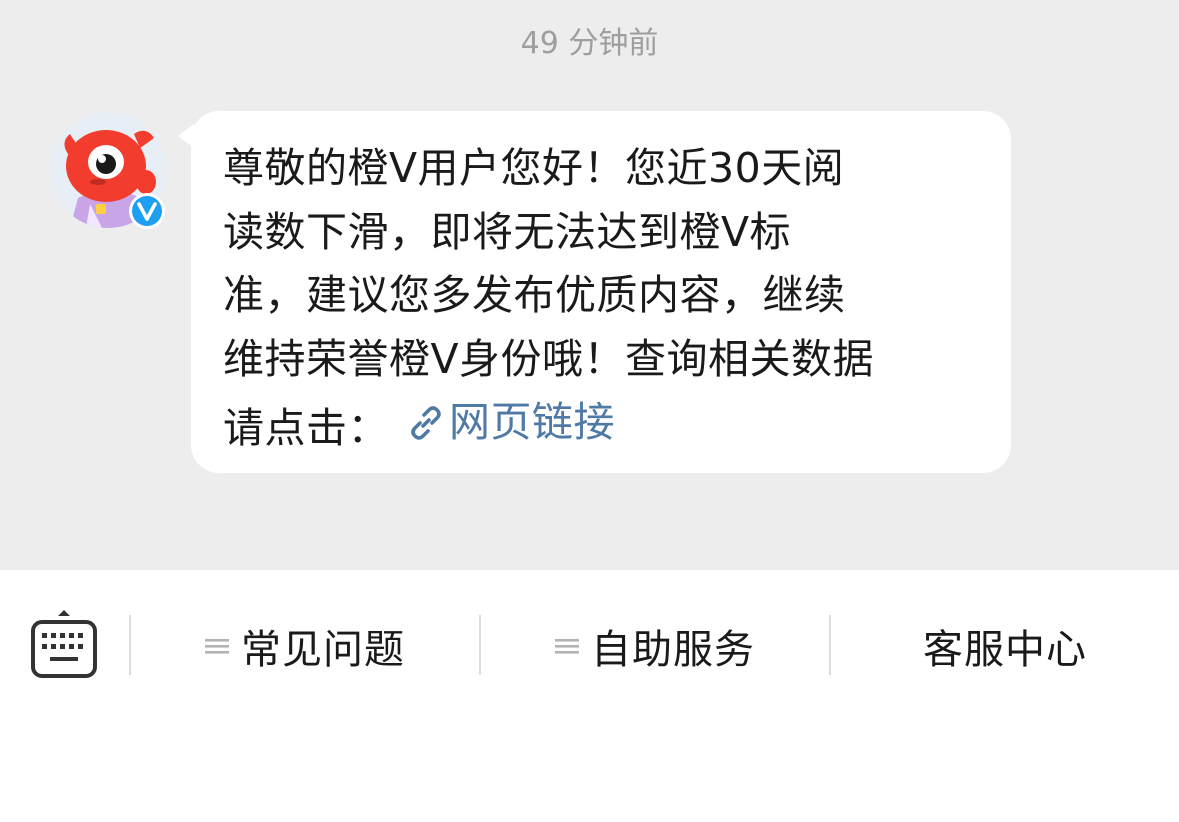 This screenshot has width=1179, height=822. What do you see at coordinates (534, 295) in the screenshot?
I see `message-line: 准，建议您多发布优质内容，继续` at bounding box center [534, 295].